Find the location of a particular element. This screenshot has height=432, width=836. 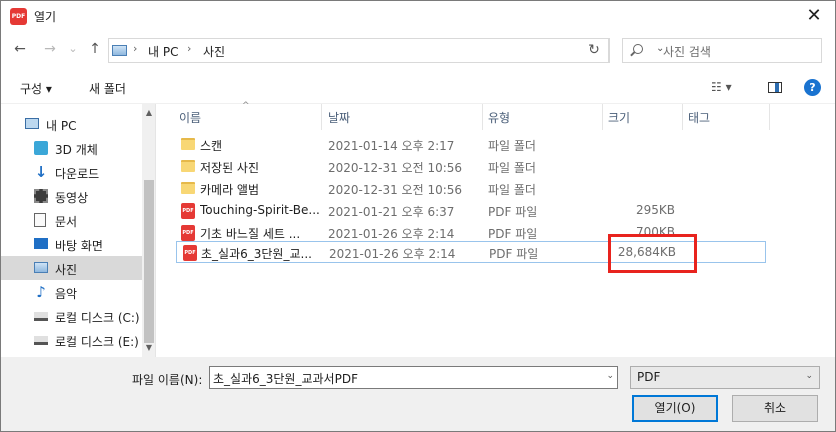

up-arrow-icon: ↑ is located at coordinates (95, 49).